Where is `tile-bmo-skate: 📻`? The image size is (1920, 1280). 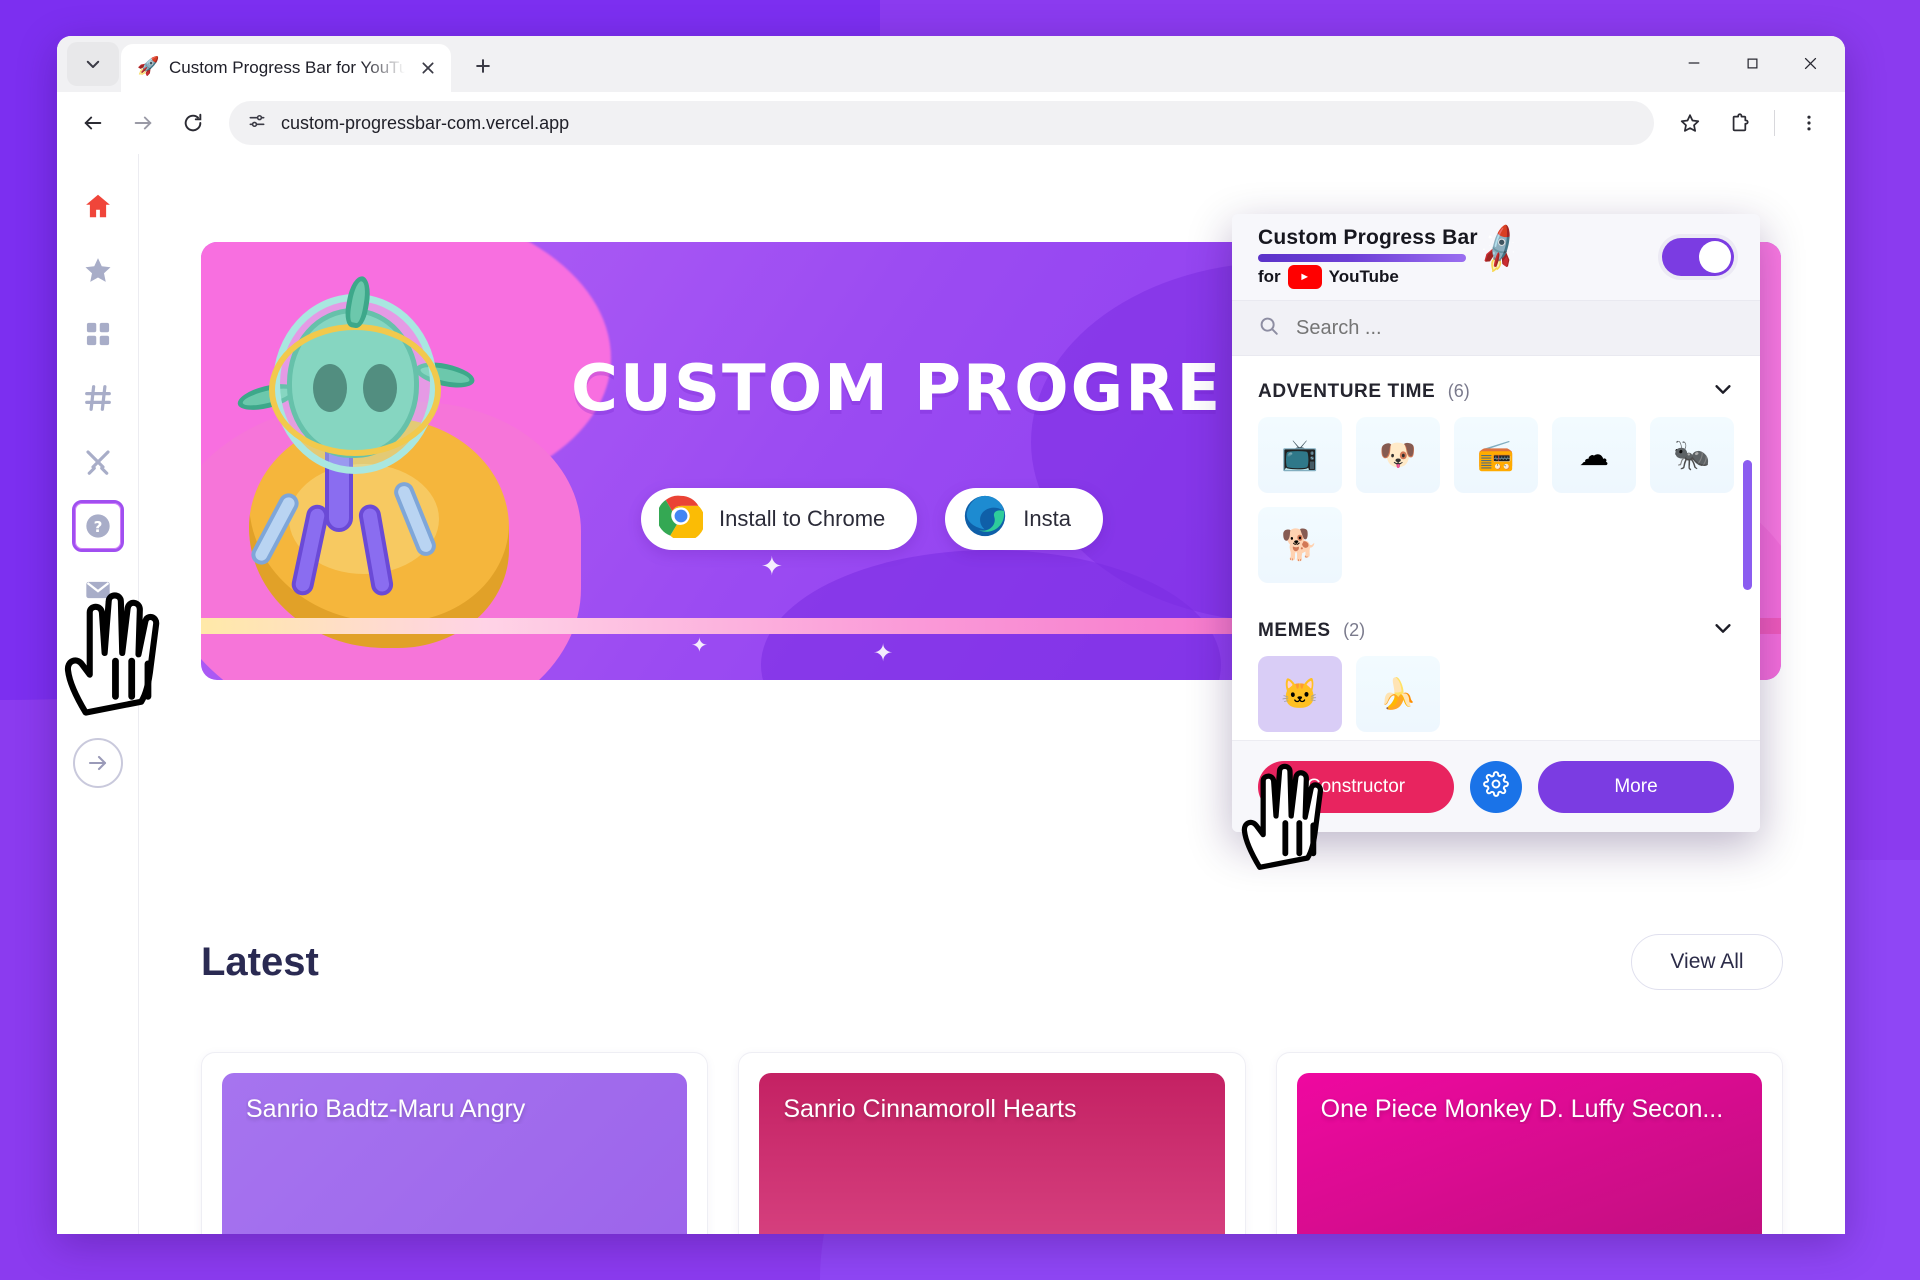 tile-bmo-skate: 📻 is located at coordinates (1496, 455).